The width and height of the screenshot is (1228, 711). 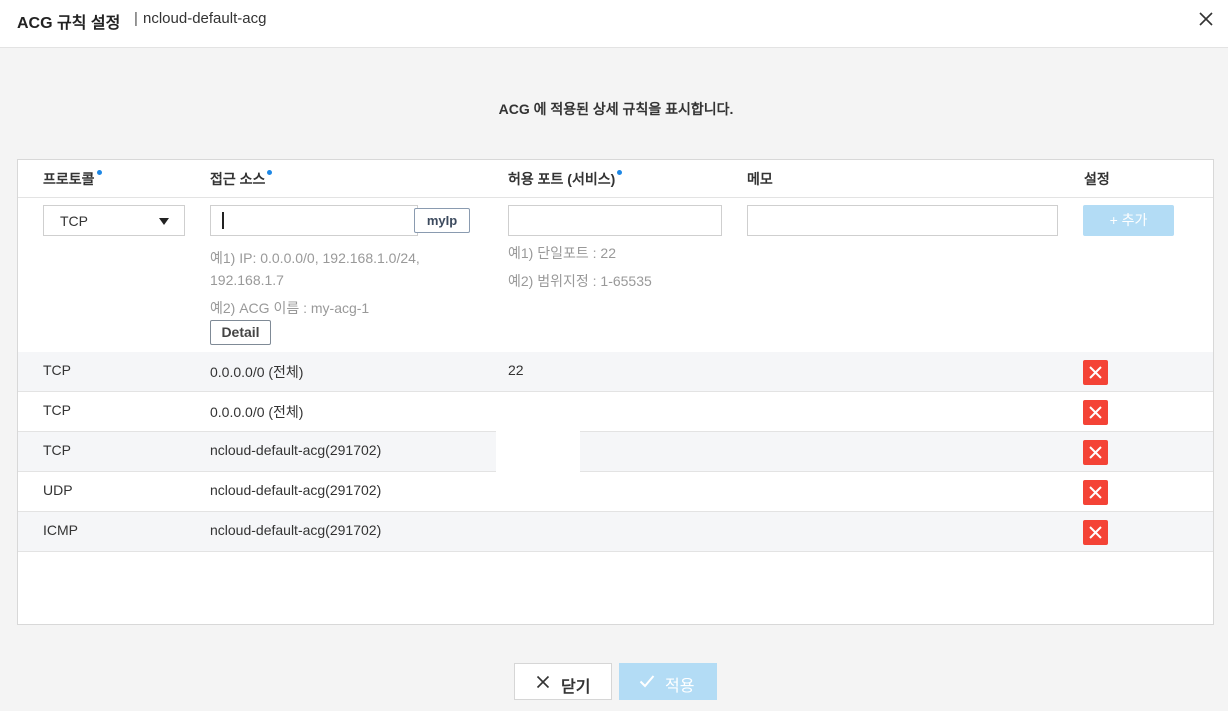 I want to click on myip-button: myIp, so click(x=442, y=220).